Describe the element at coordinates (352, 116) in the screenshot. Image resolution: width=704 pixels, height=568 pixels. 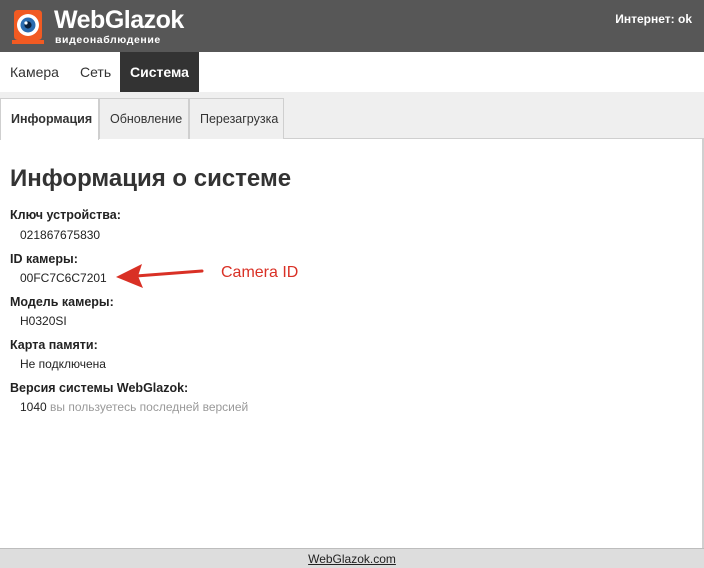
I see `sub-nav: Информация Обновление Перезагрузка` at that location.